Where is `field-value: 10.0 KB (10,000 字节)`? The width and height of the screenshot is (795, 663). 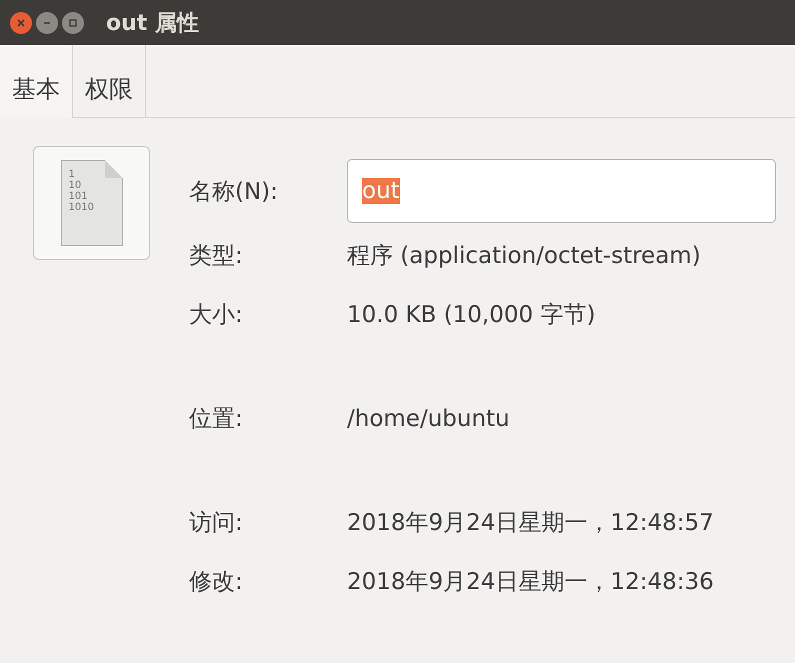
field-value: 10.0 KB (10,000 字节) is located at coordinates (471, 315).